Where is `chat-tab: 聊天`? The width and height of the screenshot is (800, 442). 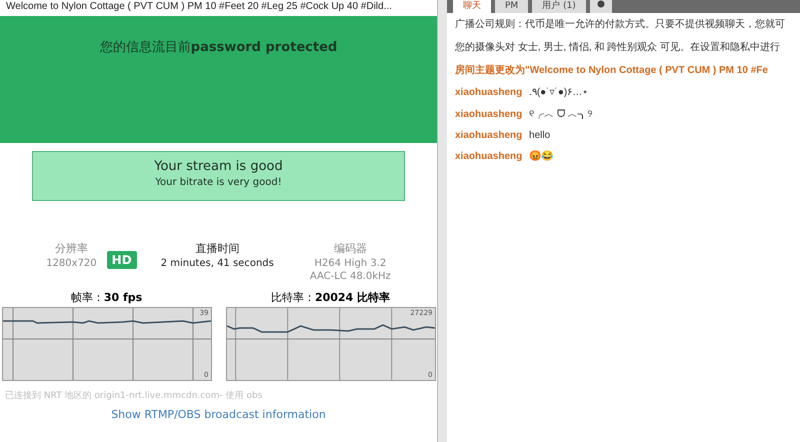 chat-tab: 聊天 is located at coordinates (472, 6).